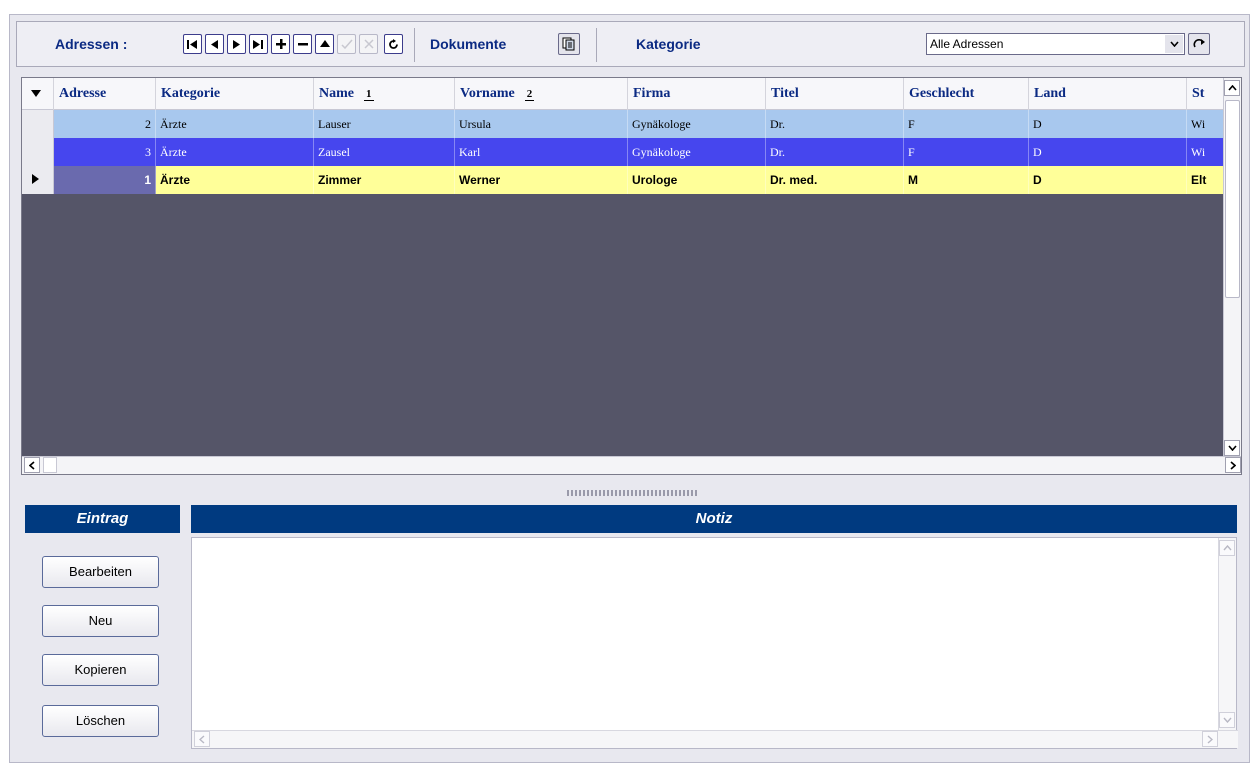 This screenshot has width=1259, height=771. Describe the element at coordinates (384, 180) in the screenshot. I see `cell-name: Zimmer` at that location.